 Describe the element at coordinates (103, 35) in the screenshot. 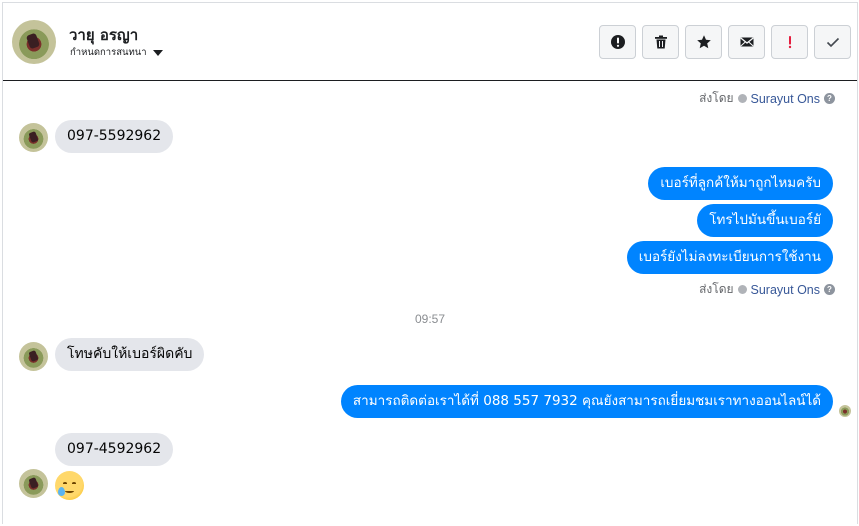

I see `contact-name: วายุ อรญา` at that location.